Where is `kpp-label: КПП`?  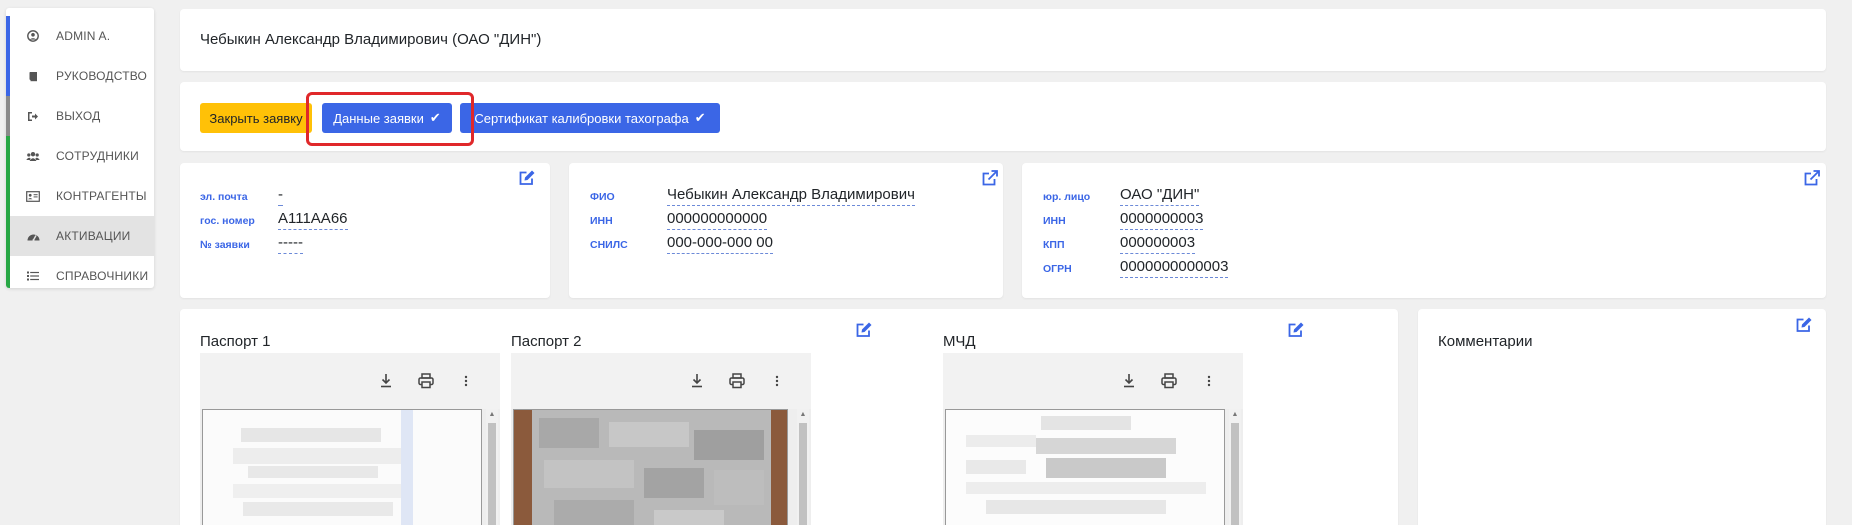
kpp-label: КПП is located at coordinates (1054, 245).